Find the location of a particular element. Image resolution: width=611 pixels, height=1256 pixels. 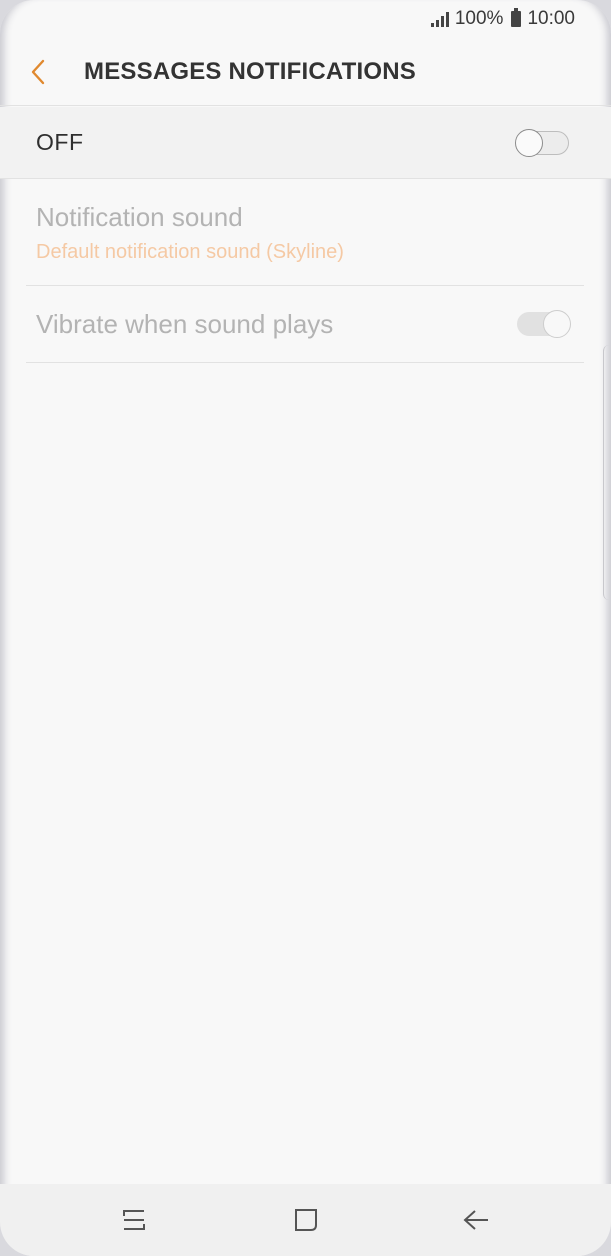

recent-apps-button is located at coordinates (134, 1220).